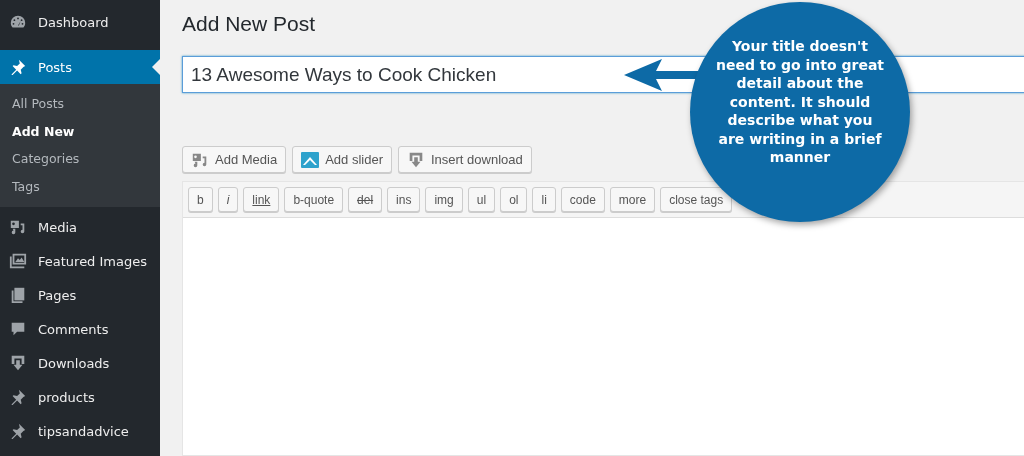 This screenshot has width=1024, height=456. I want to click on page-title: Add New Post, so click(249, 24).